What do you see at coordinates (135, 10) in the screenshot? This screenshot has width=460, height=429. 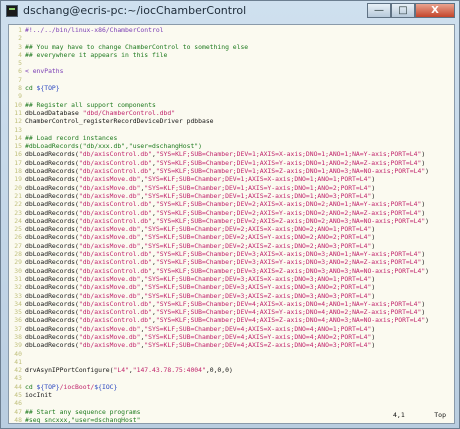 I see `window-title: dschang@ecris-pc:~/iocChamberControl` at bounding box center [135, 10].